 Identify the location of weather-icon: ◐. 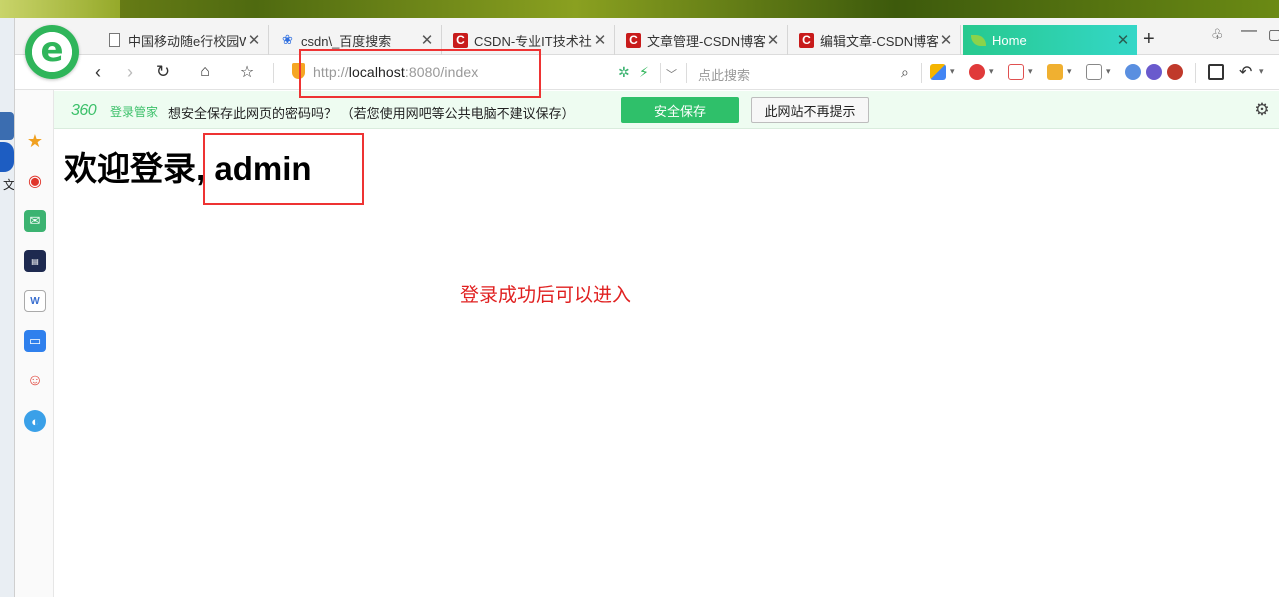
(35, 421).